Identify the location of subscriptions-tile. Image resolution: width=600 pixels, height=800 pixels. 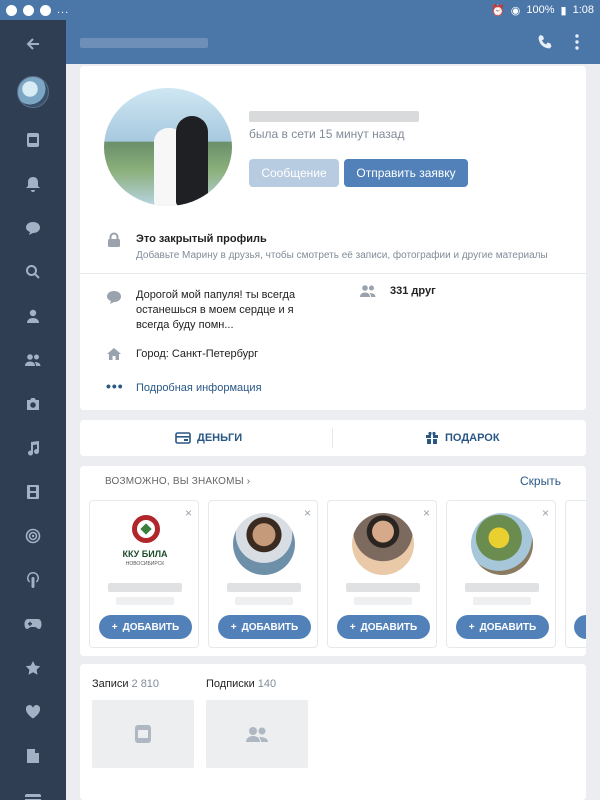
(257, 734).